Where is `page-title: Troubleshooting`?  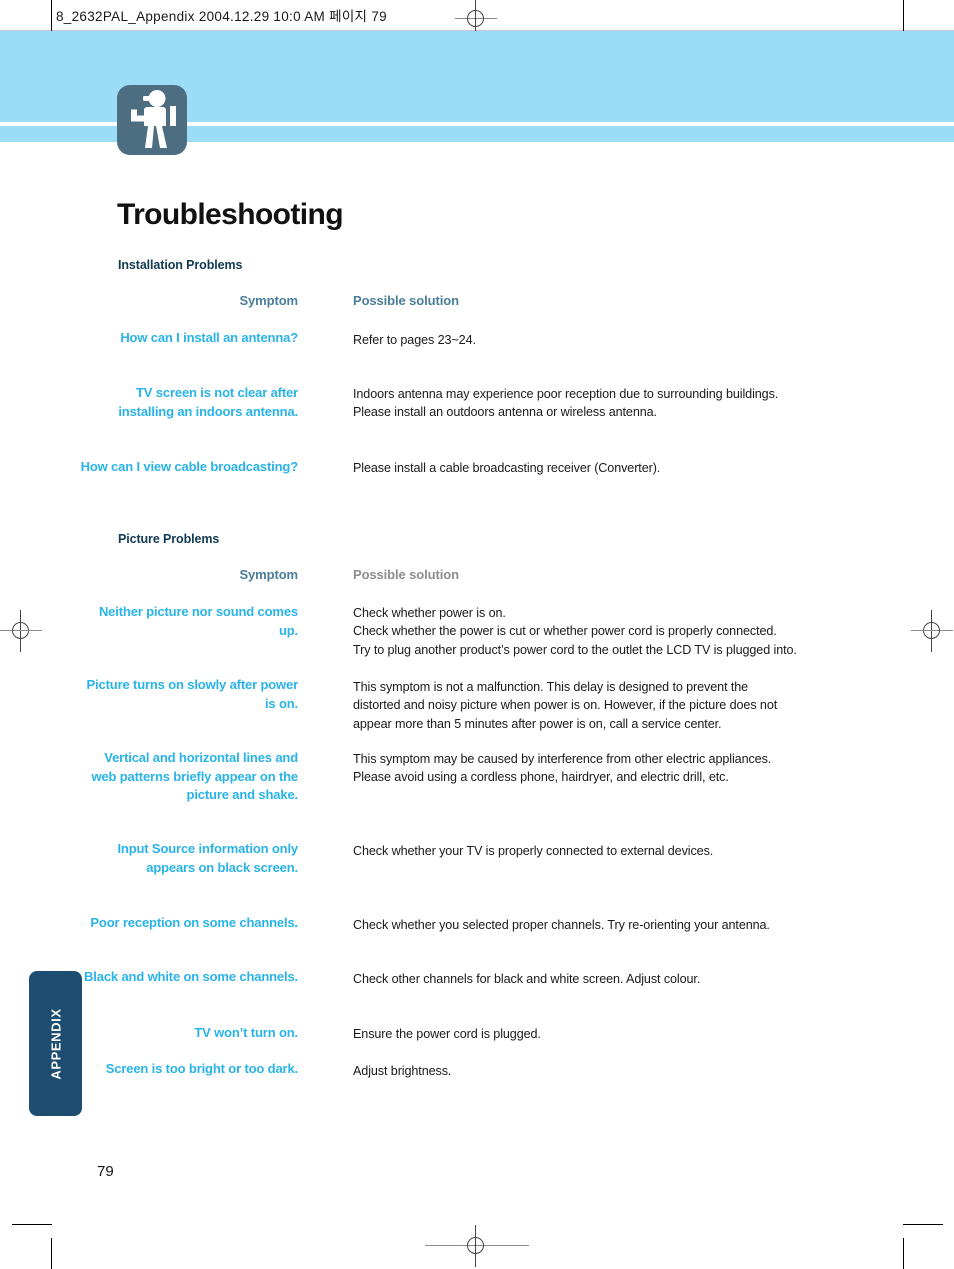
page-title: Troubleshooting is located at coordinates (230, 215).